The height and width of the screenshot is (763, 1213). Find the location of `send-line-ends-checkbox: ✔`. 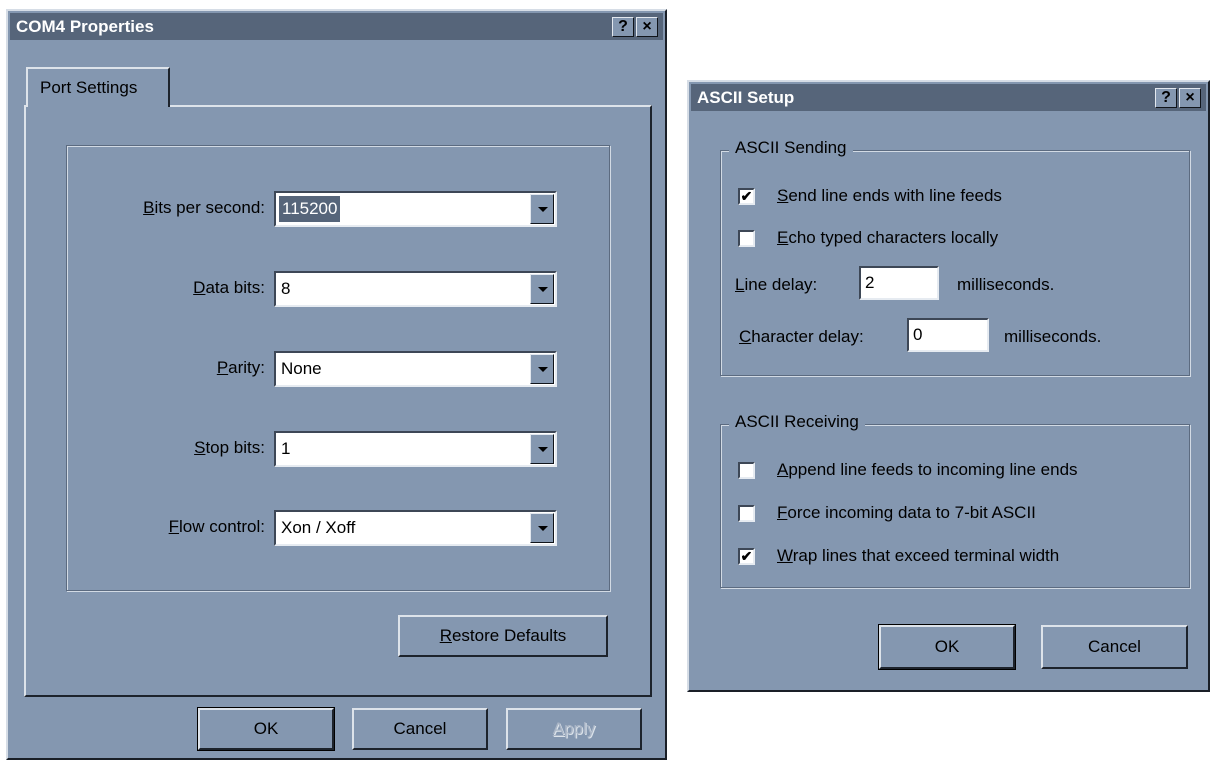

send-line-ends-checkbox: ✔ is located at coordinates (746, 196).